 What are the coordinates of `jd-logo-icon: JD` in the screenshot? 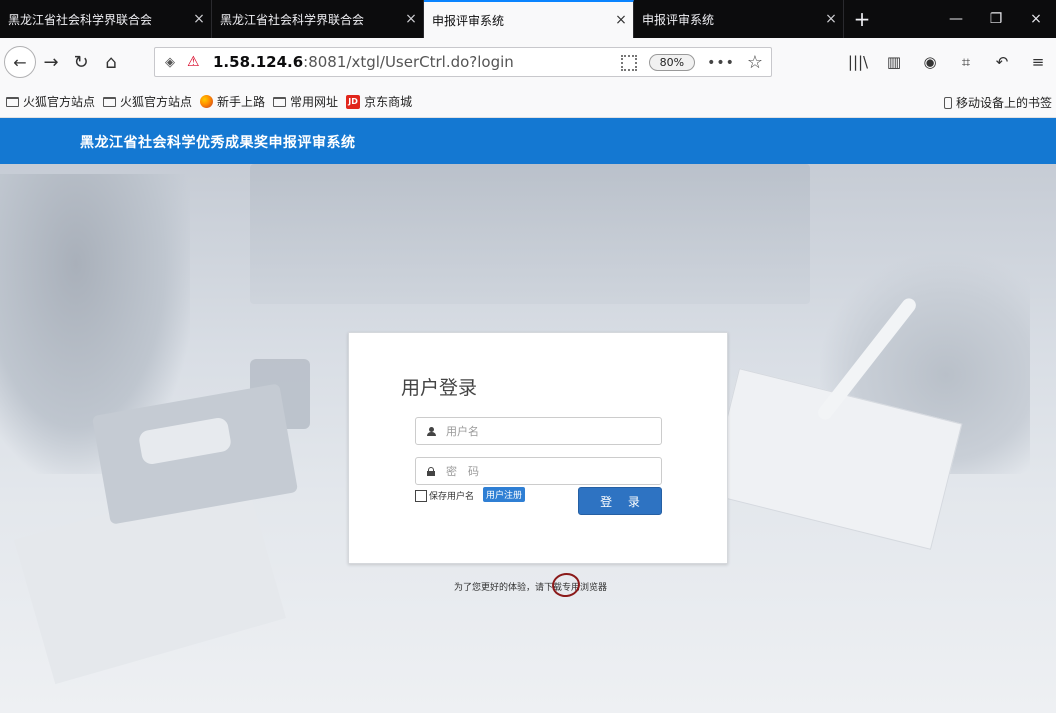 It's located at (353, 101).